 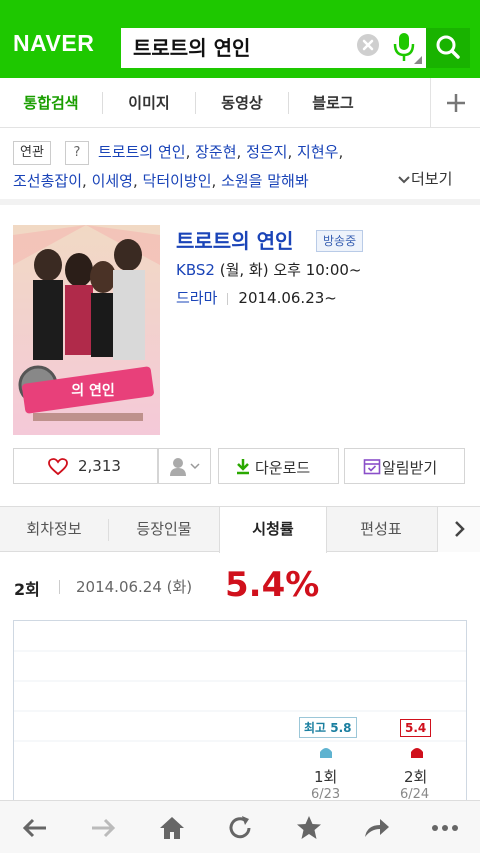 What do you see at coordinates (191, 46) in the screenshot?
I see `search-input: 트로트의 연인` at bounding box center [191, 46].